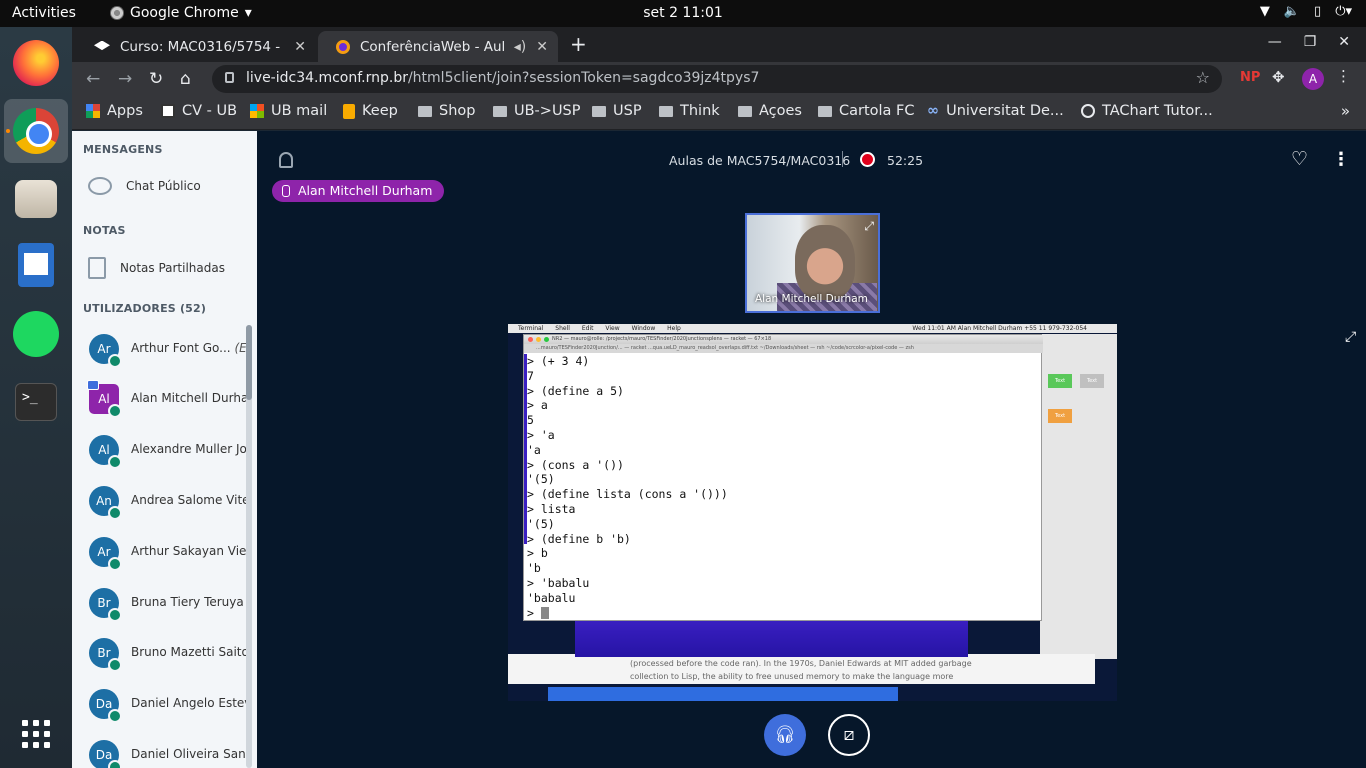 The height and width of the screenshot is (768, 1366). I want to click on mac-menu-item: View, so click(612, 328).